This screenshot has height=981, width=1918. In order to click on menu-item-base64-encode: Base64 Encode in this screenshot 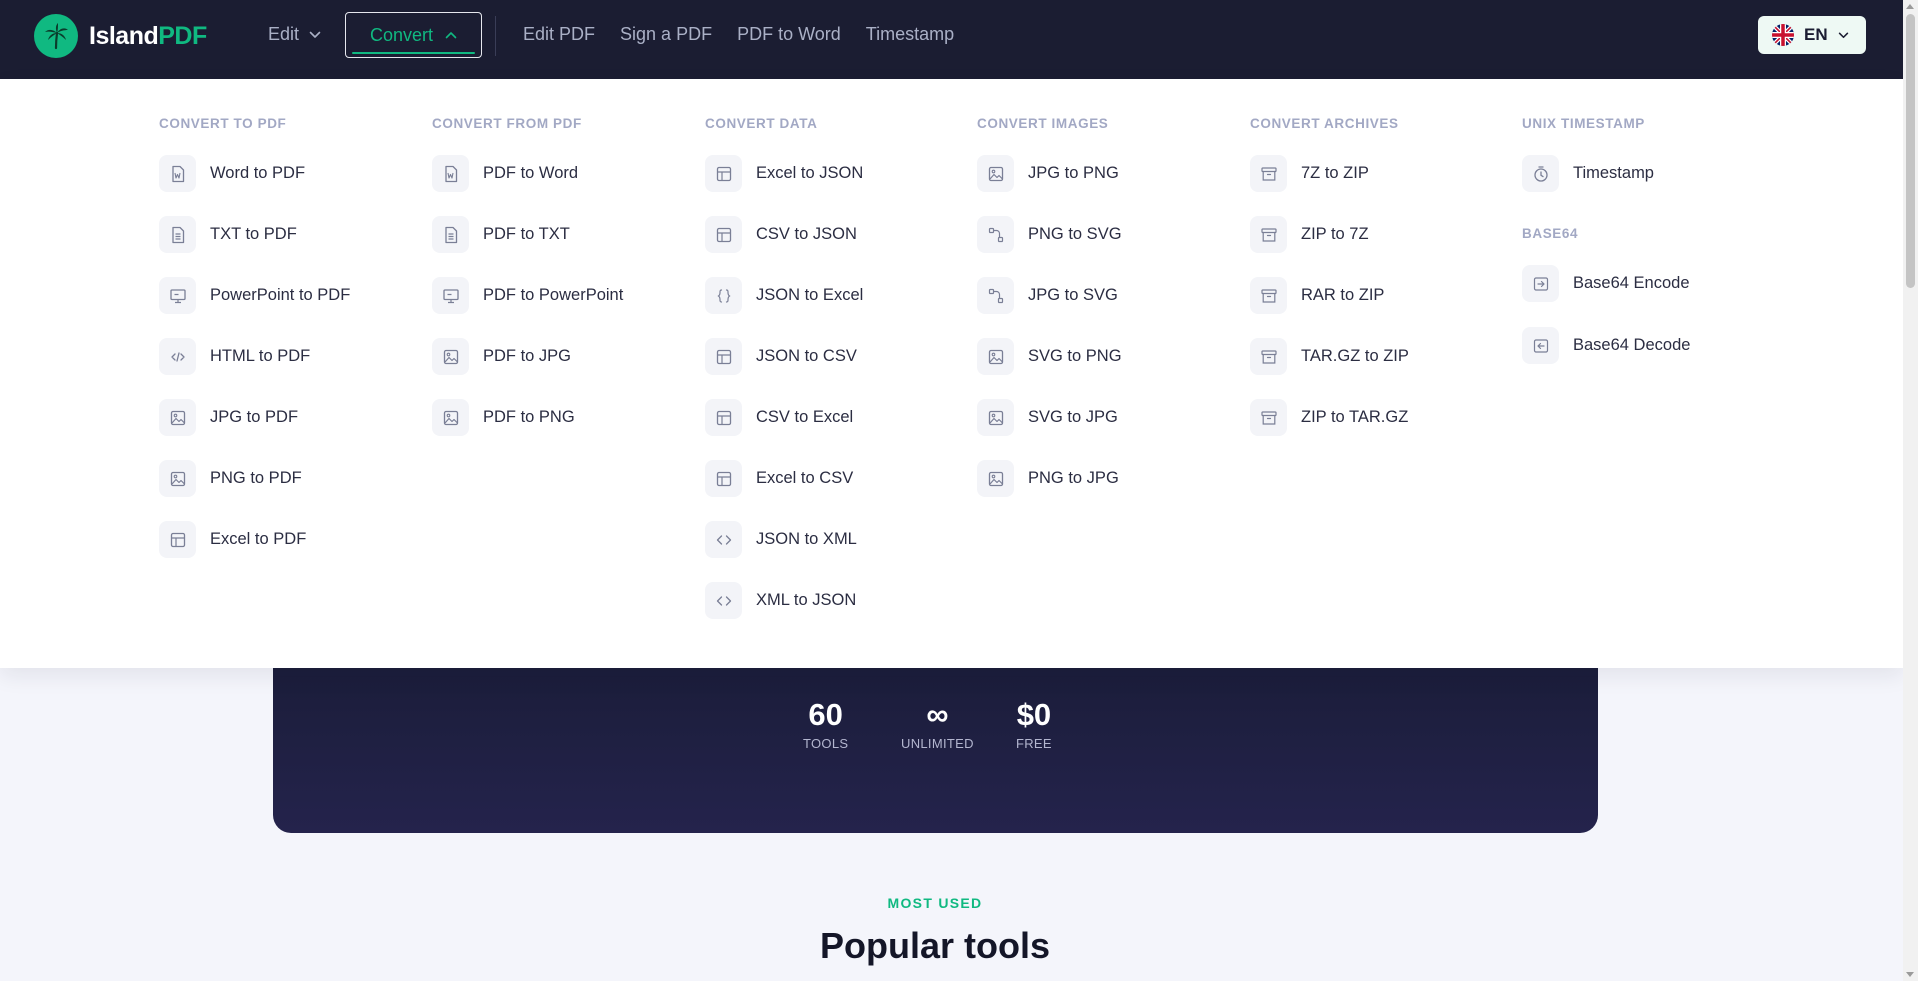, I will do `click(1606, 283)`.